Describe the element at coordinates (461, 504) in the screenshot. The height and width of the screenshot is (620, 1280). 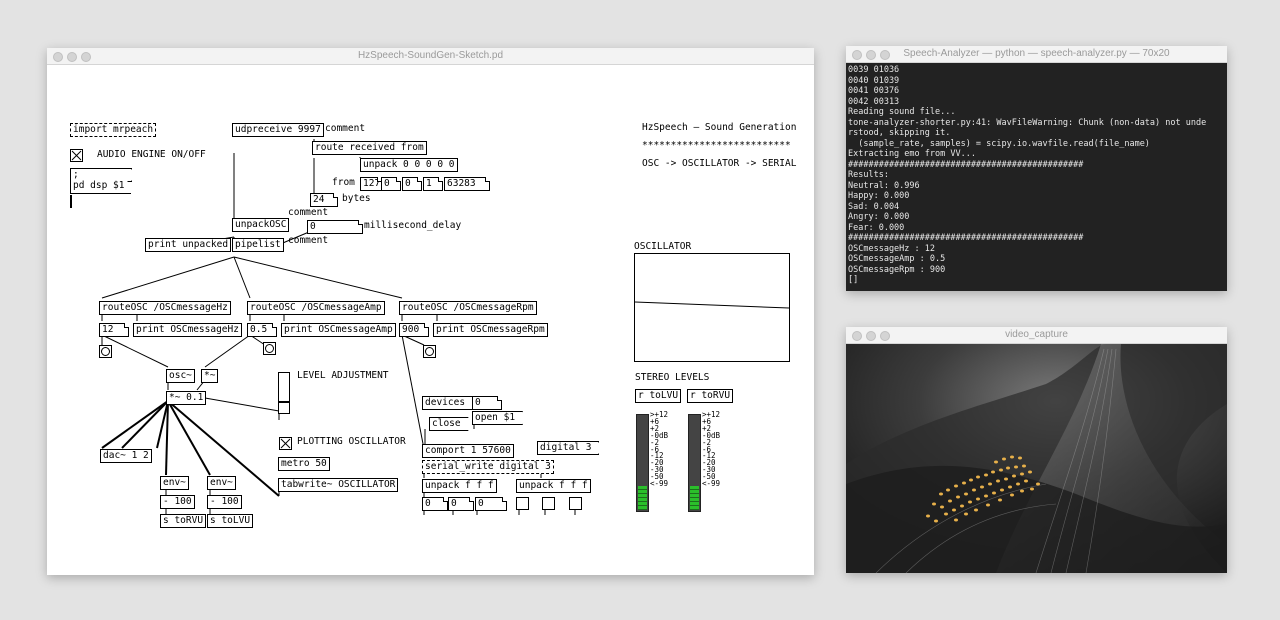
I see `unpack-out-number-2: 0` at that location.